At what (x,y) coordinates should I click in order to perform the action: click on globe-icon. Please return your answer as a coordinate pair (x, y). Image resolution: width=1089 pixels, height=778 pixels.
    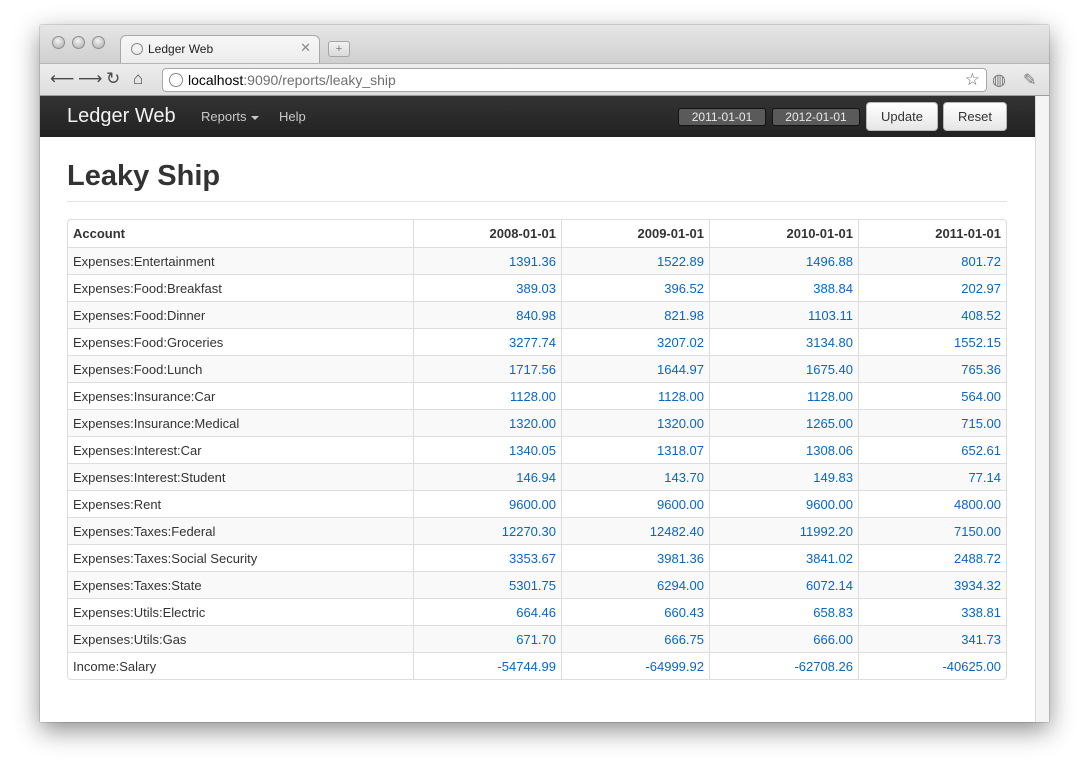
    Looking at the image, I should click on (137, 49).